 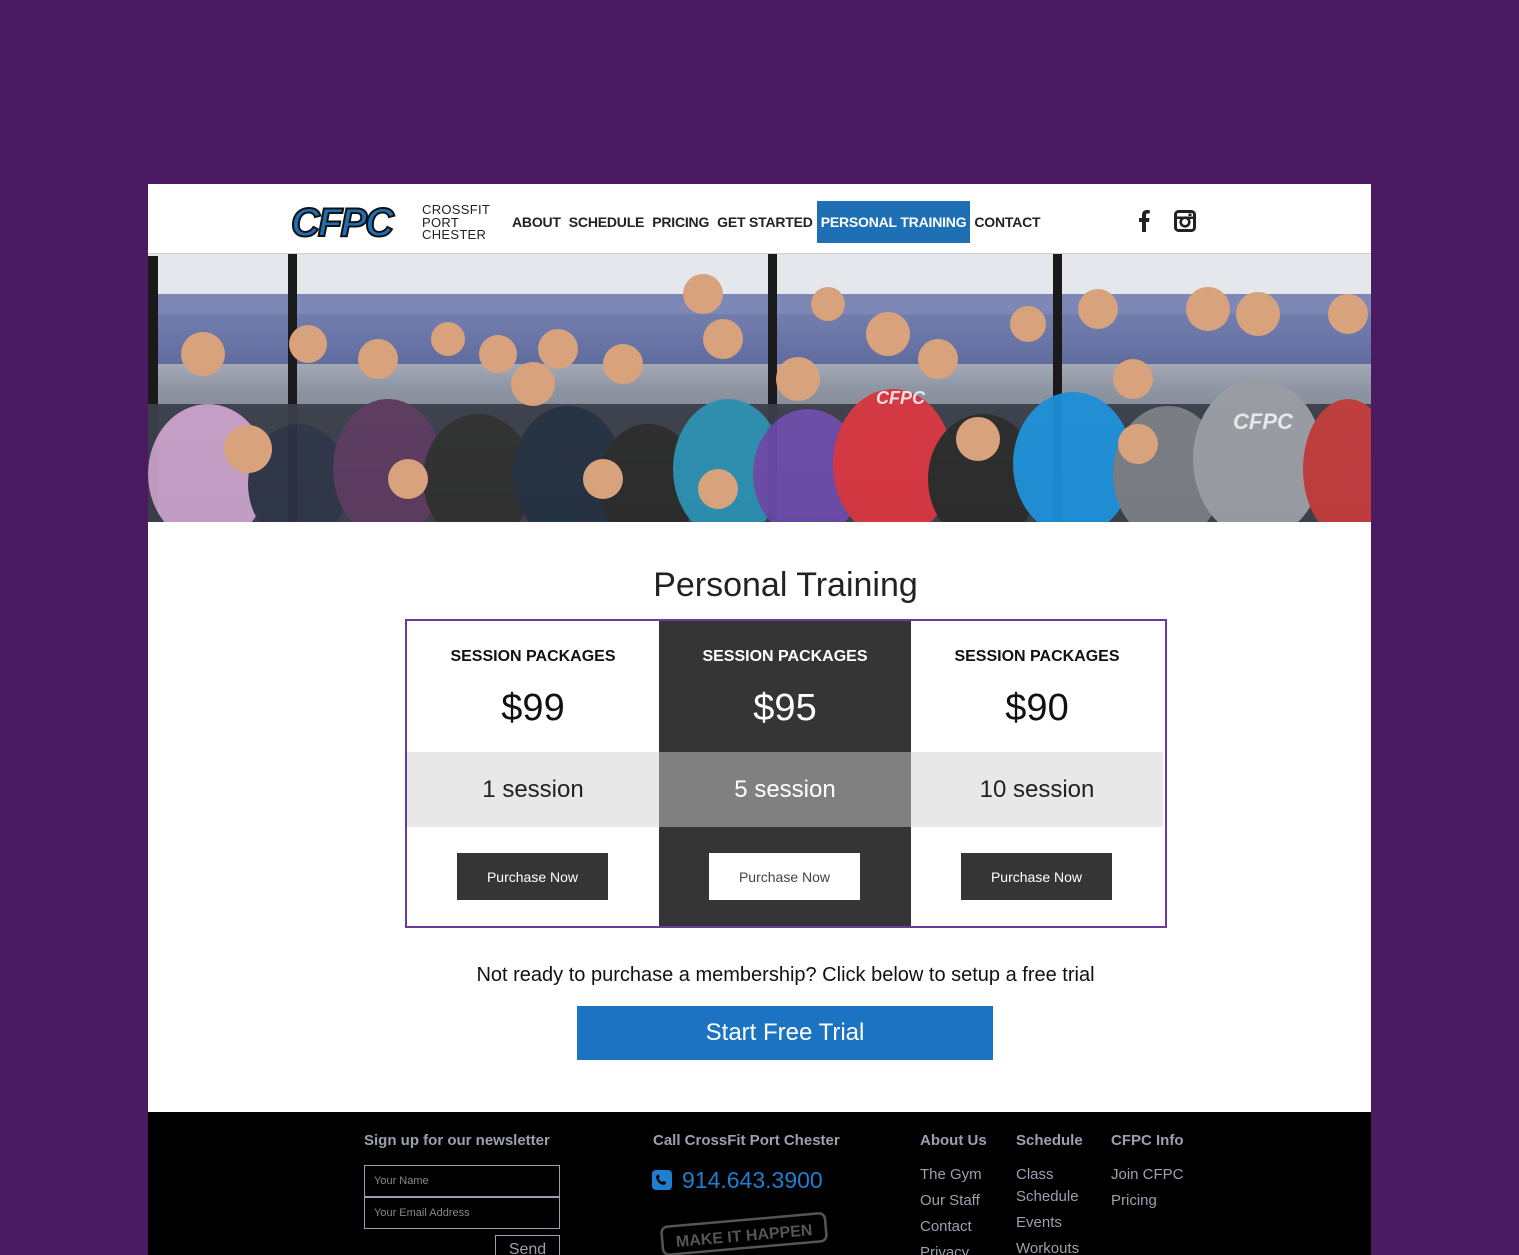 I want to click on nav-contact: CONTACT, so click(x=1007, y=222).